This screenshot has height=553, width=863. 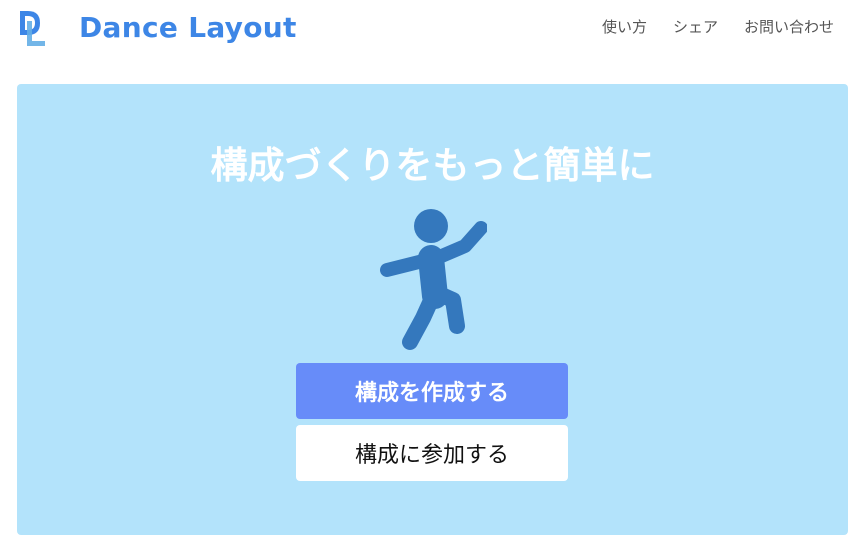 I want to click on dance-layout-logo-icon, so click(x=33, y=28).